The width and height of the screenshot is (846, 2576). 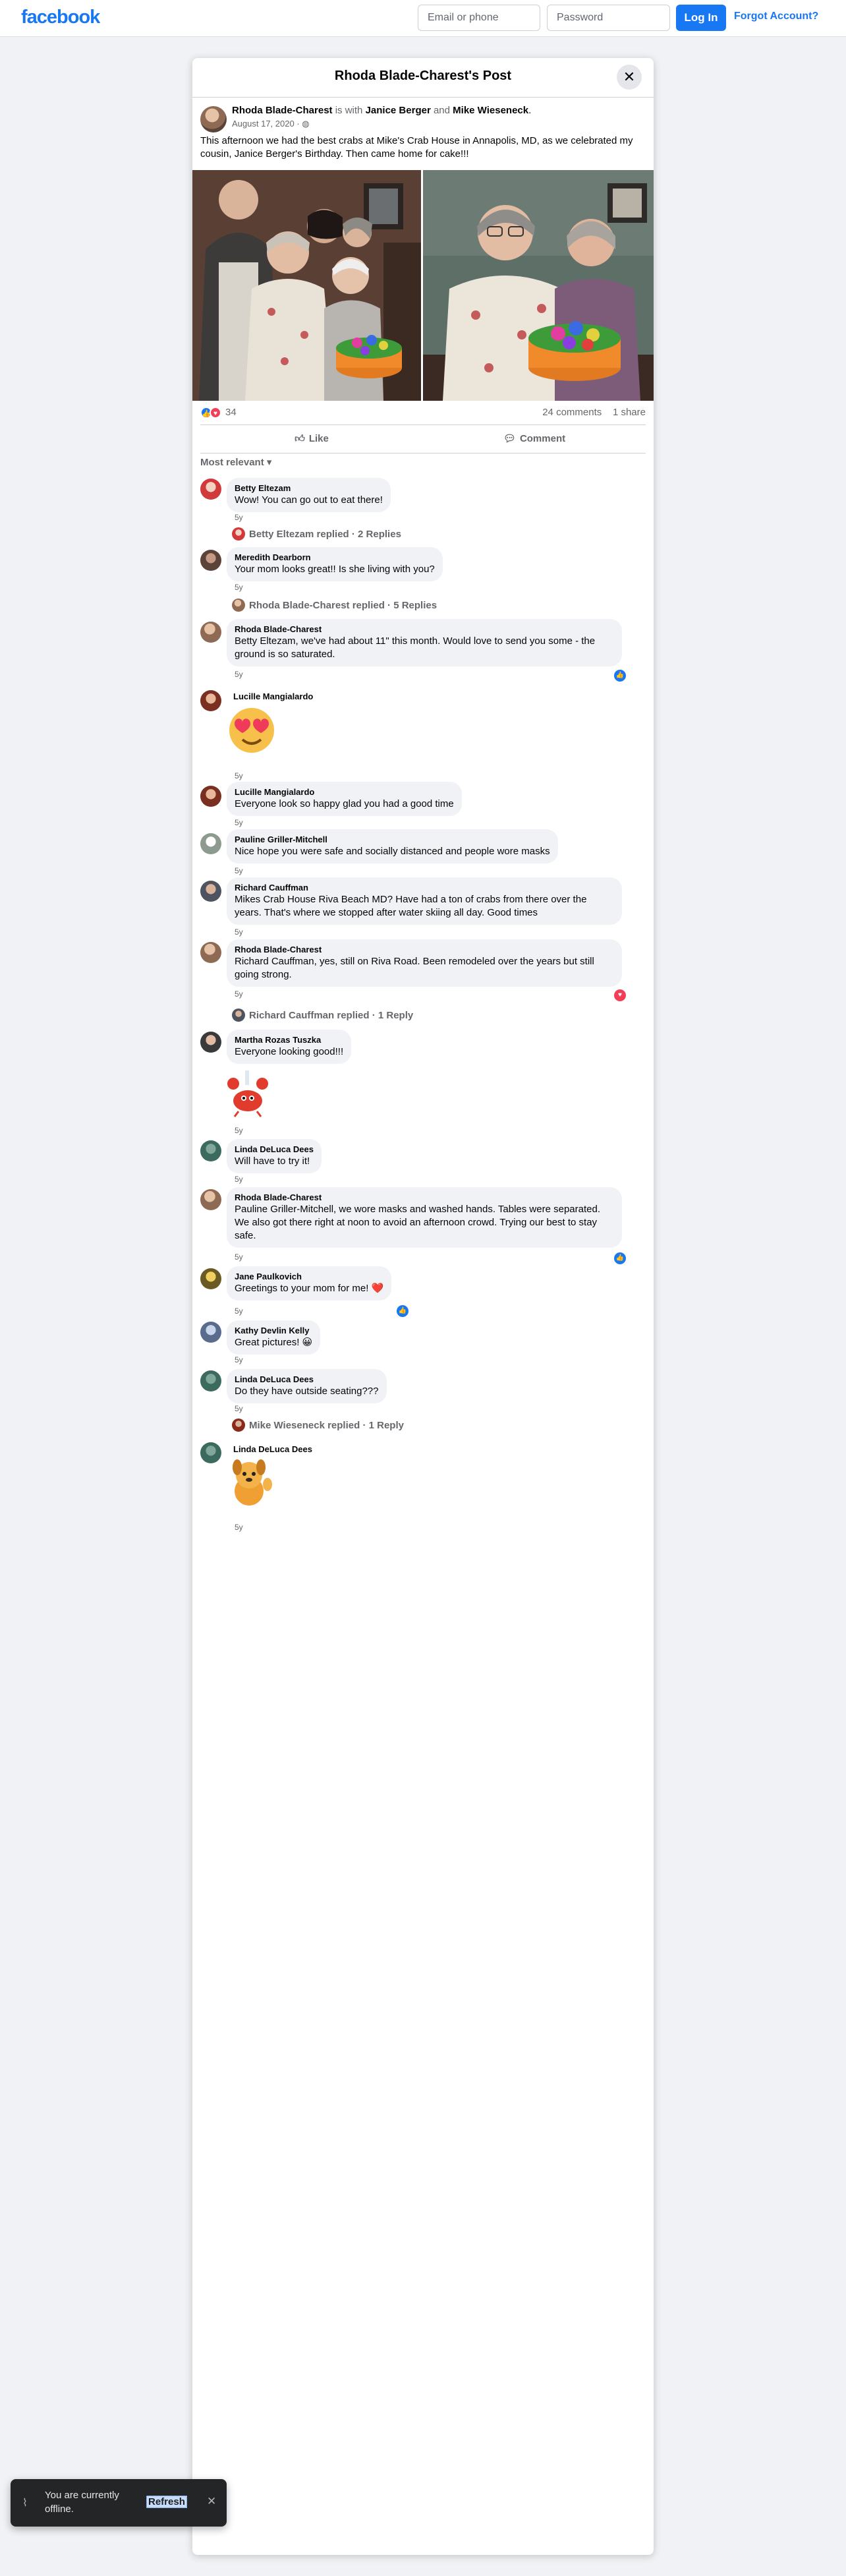 I want to click on shares-count: 1 share, so click(x=629, y=413).